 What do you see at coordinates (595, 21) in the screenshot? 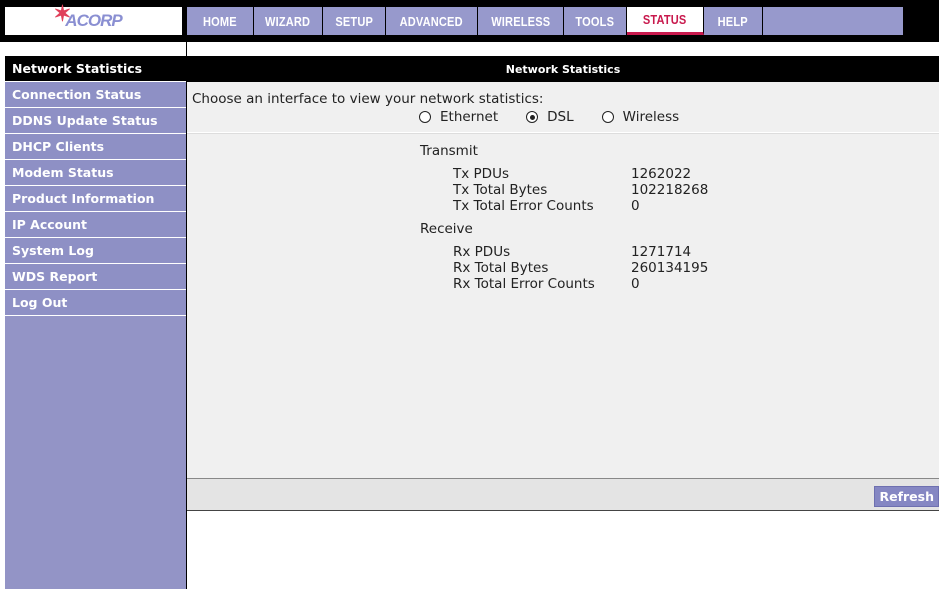
I see `nav-tools: TOOLS` at bounding box center [595, 21].